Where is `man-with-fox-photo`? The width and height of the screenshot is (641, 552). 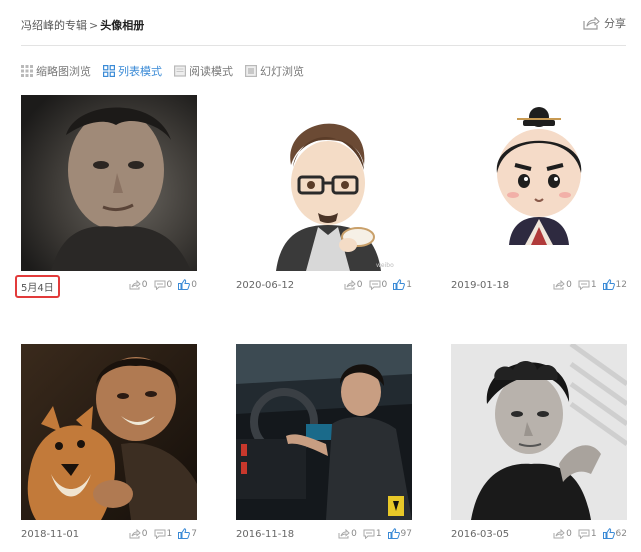
man-with-fox-photo is located at coordinates (109, 432).